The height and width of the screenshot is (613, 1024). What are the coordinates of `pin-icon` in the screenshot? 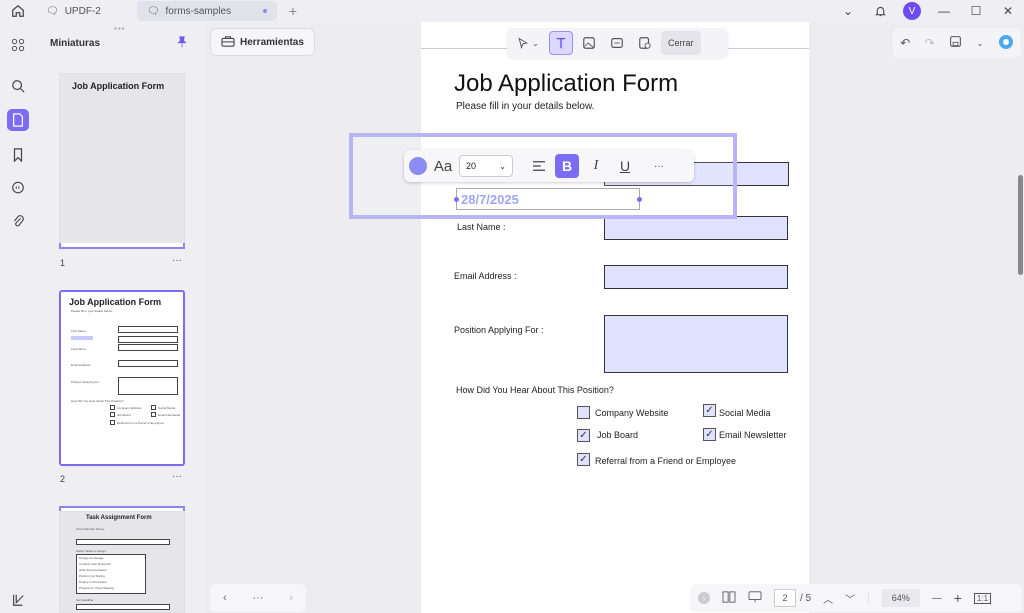 It's located at (182, 43).